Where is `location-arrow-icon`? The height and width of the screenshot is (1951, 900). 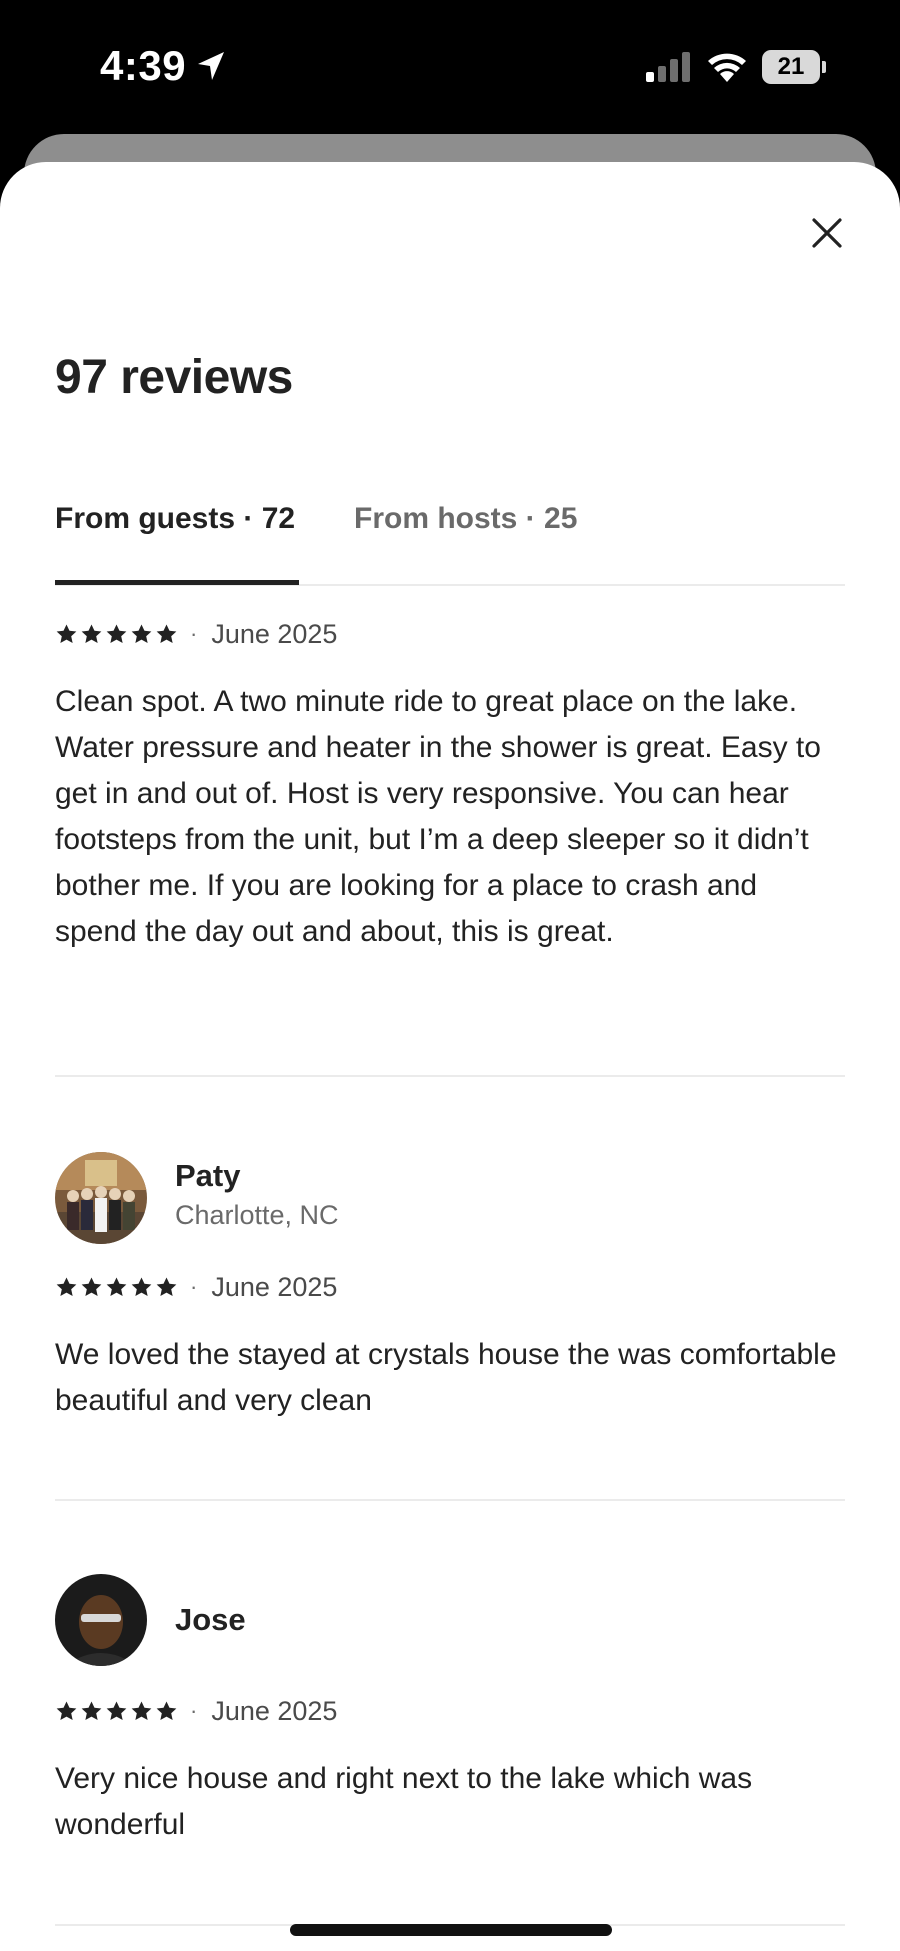
location-arrow-icon is located at coordinates (211, 66).